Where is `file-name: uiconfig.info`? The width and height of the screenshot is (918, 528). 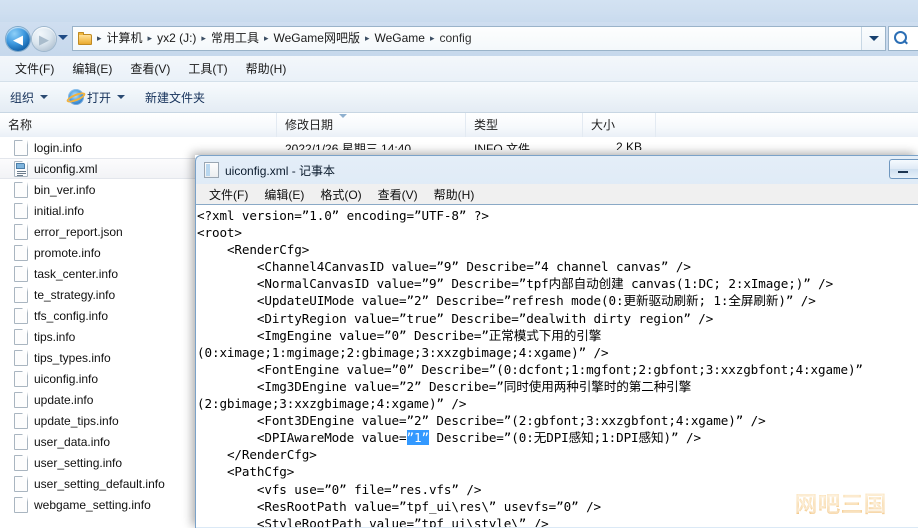
file-name: uiconfig.info is located at coordinates (66, 378).